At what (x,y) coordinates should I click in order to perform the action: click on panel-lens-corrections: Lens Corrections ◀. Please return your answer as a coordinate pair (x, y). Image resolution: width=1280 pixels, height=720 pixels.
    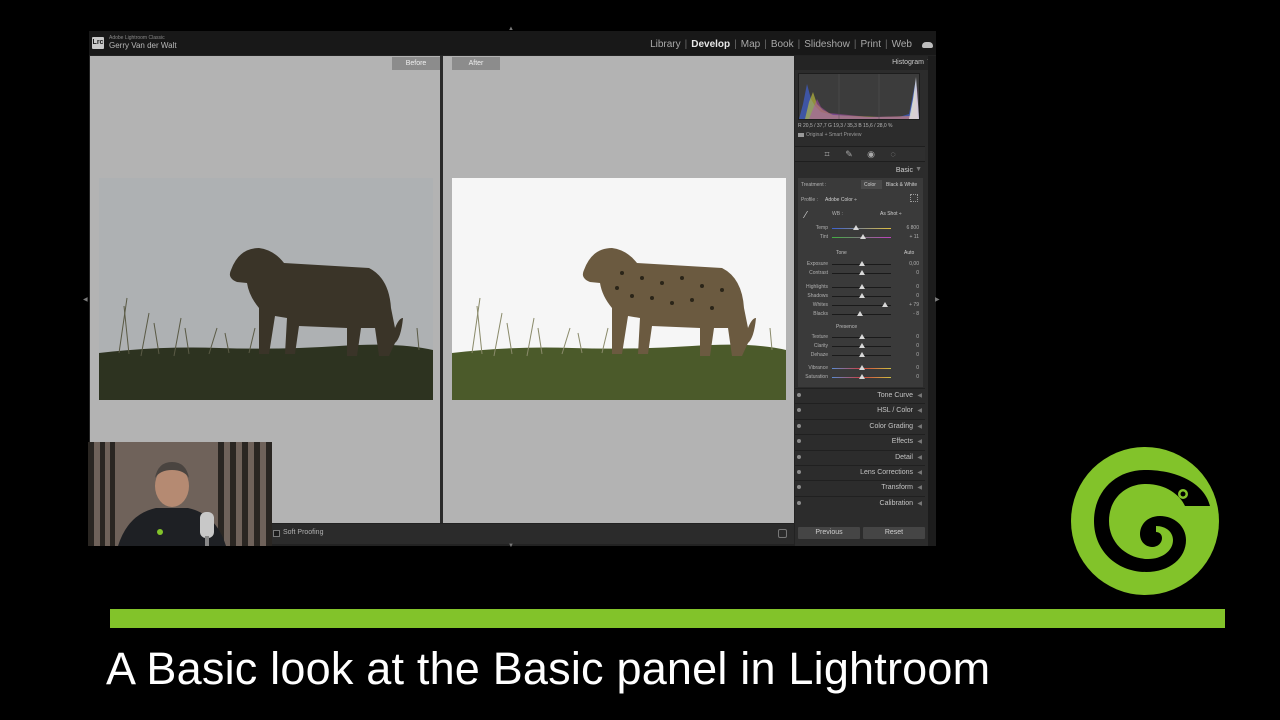
    Looking at the image, I should click on (860, 472).